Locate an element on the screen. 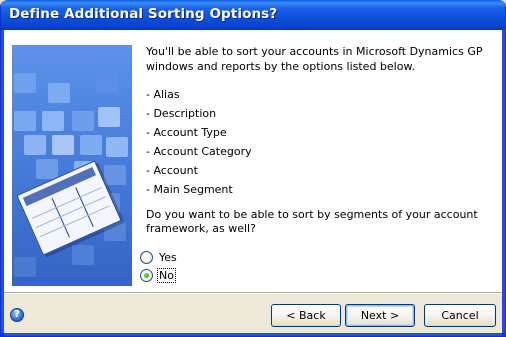 The width and height of the screenshot is (506, 337). option-item-alias: - Alias is located at coordinates (163, 94).